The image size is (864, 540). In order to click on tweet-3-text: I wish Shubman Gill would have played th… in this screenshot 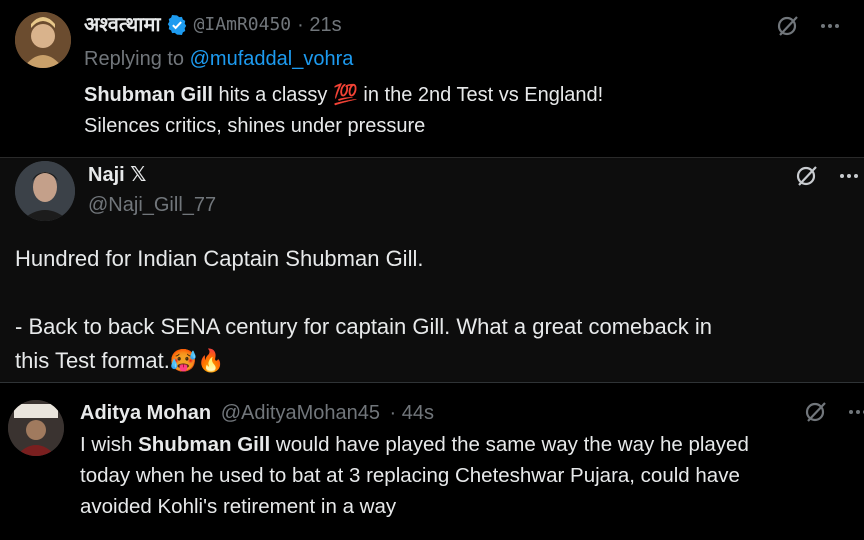, I will do `click(414, 475)`.